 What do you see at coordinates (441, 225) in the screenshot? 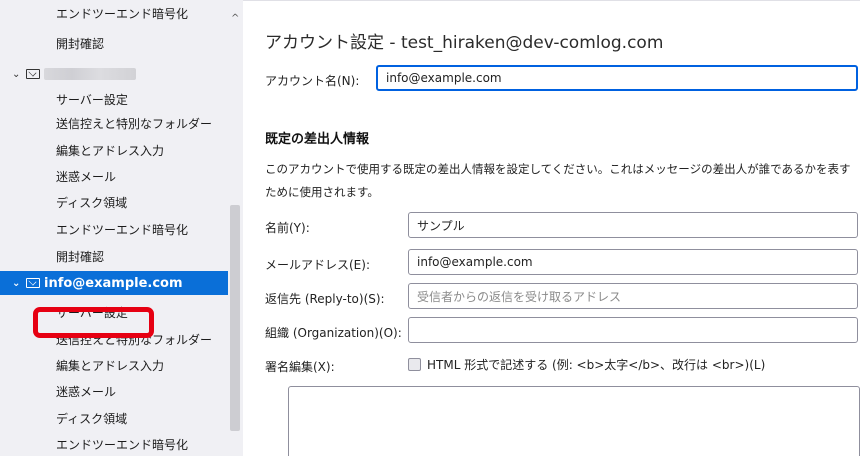
I see `name-value: サンプル` at bounding box center [441, 225].